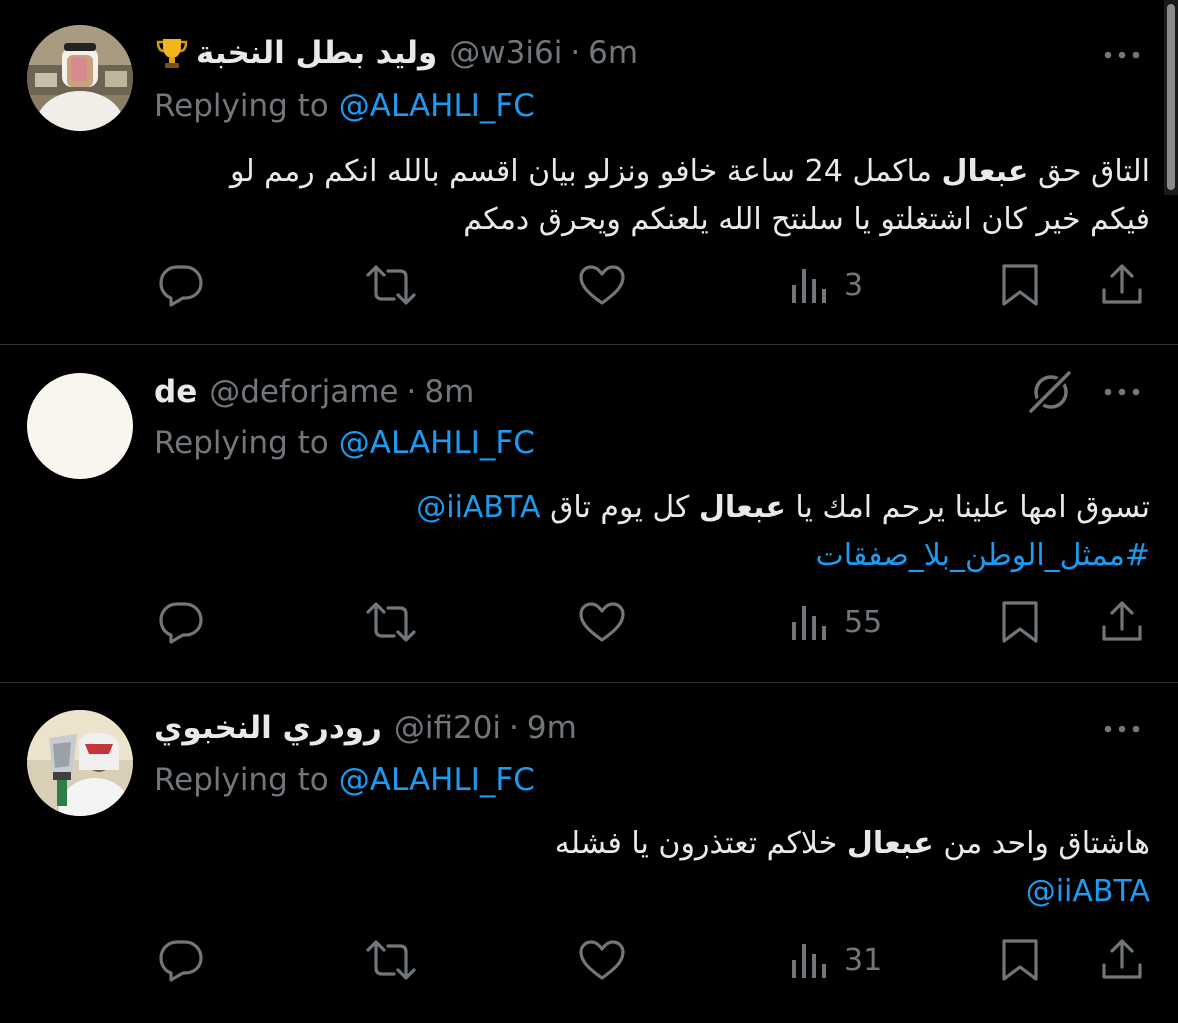 The height and width of the screenshot is (1023, 1178). What do you see at coordinates (303, 392) in the screenshot?
I see `handle: @deforjame` at bounding box center [303, 392].